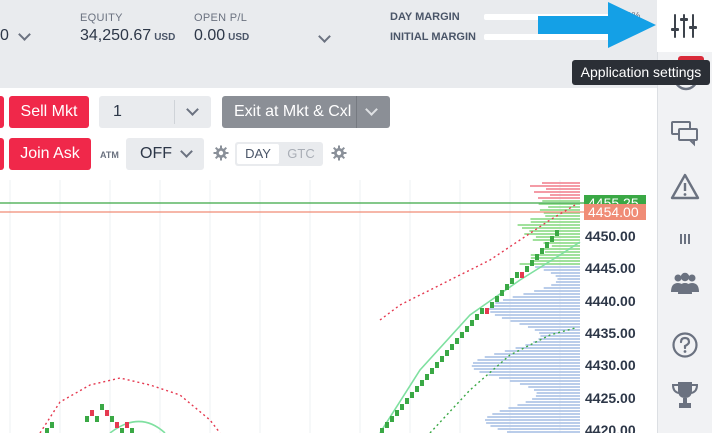  I want to click on right-sidebar, so click(684, 242).